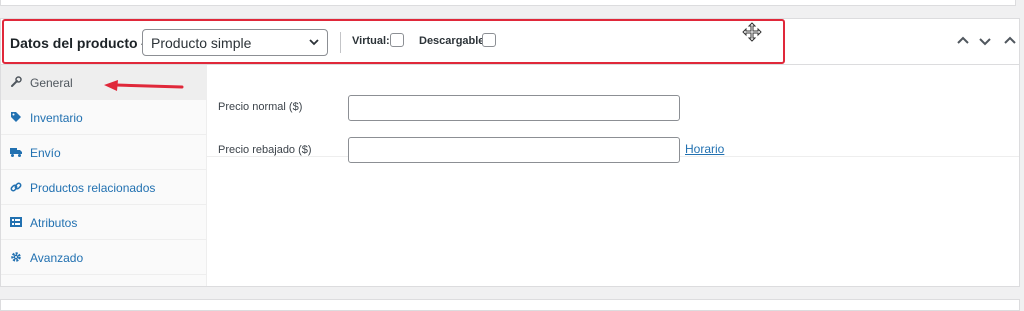 The image size is (1024, 311). Describe the element at coordinates (103, 152) in the screenshot. I see `tab-envio: Envío` at that location.